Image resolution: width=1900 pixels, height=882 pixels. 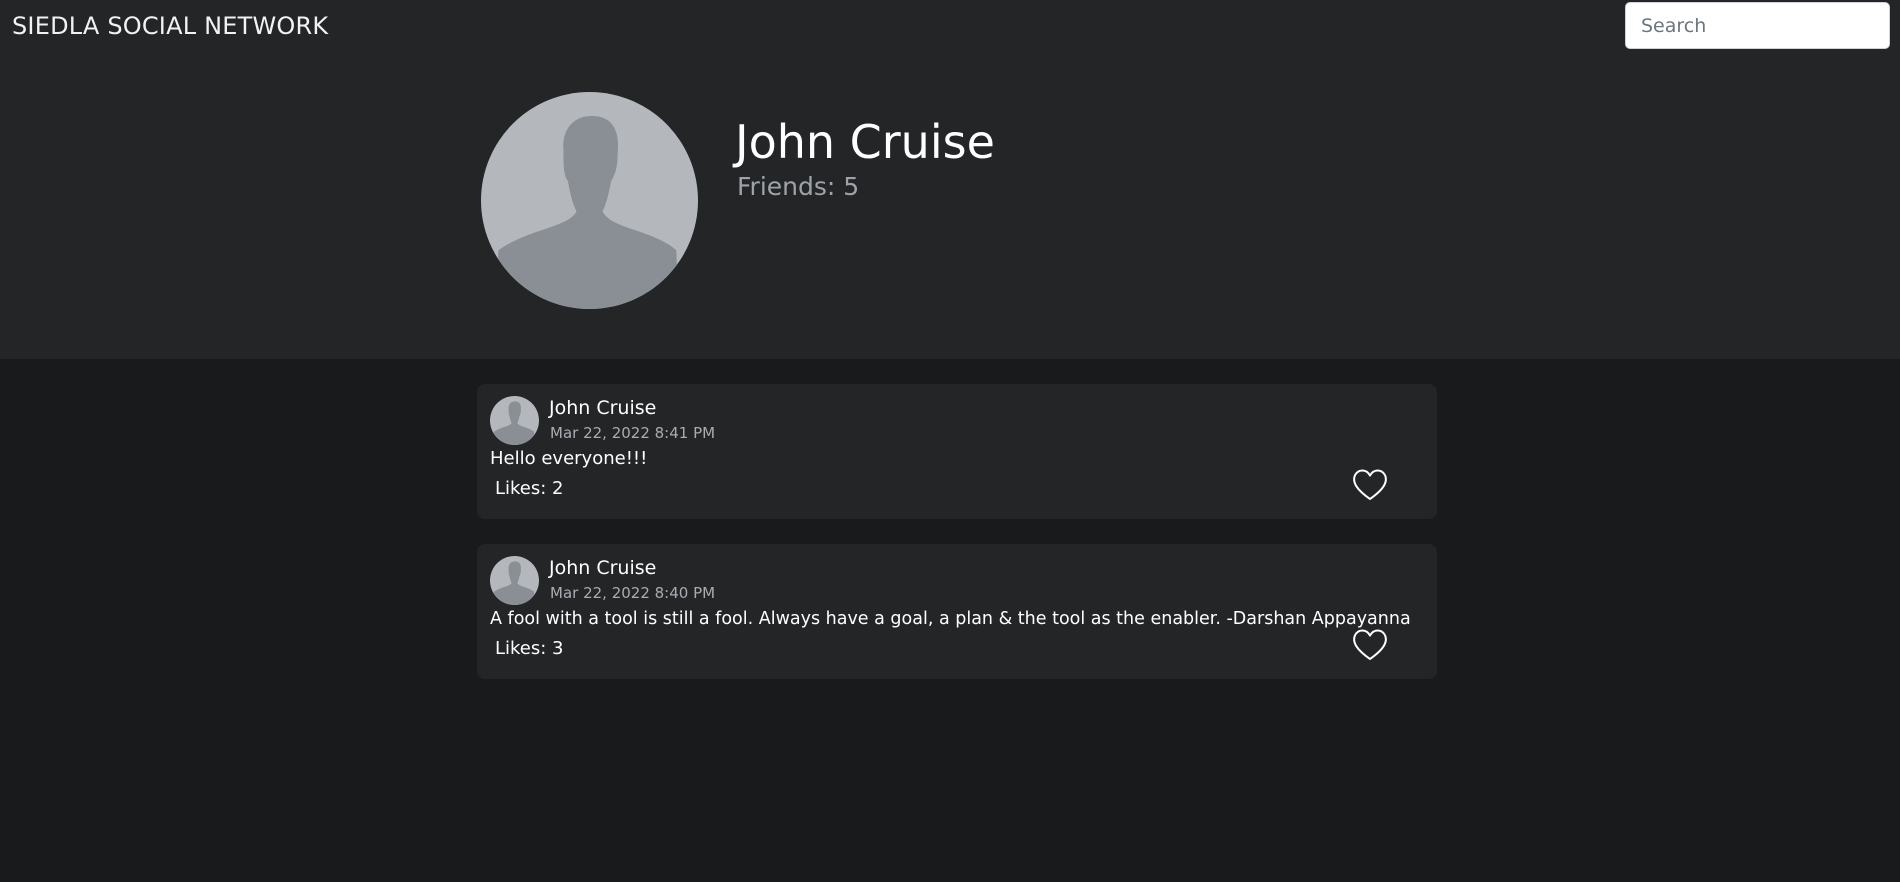 I want to click on post-timestamp: Mar 22, 2022 8:40 PM, so click(x=633, y=593).